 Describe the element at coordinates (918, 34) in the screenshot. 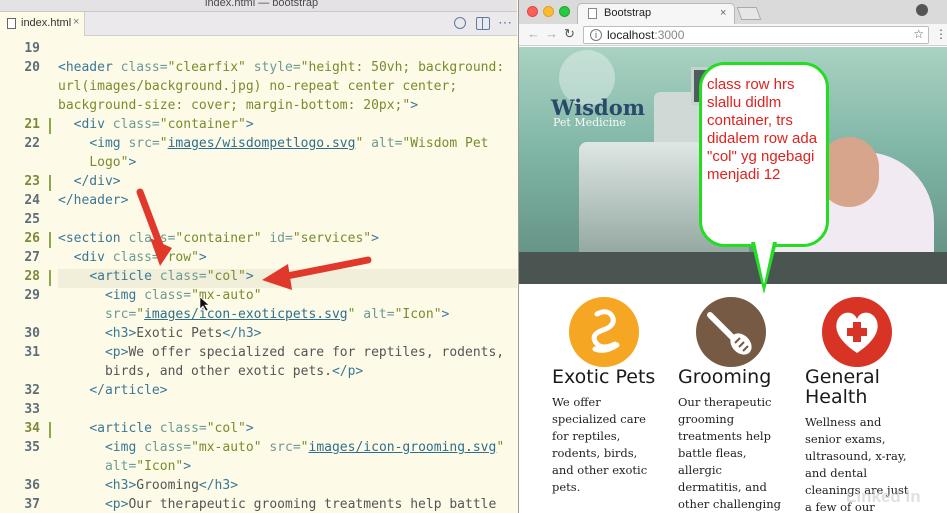

I see `bookmark-star-icon: ☆` at that location.